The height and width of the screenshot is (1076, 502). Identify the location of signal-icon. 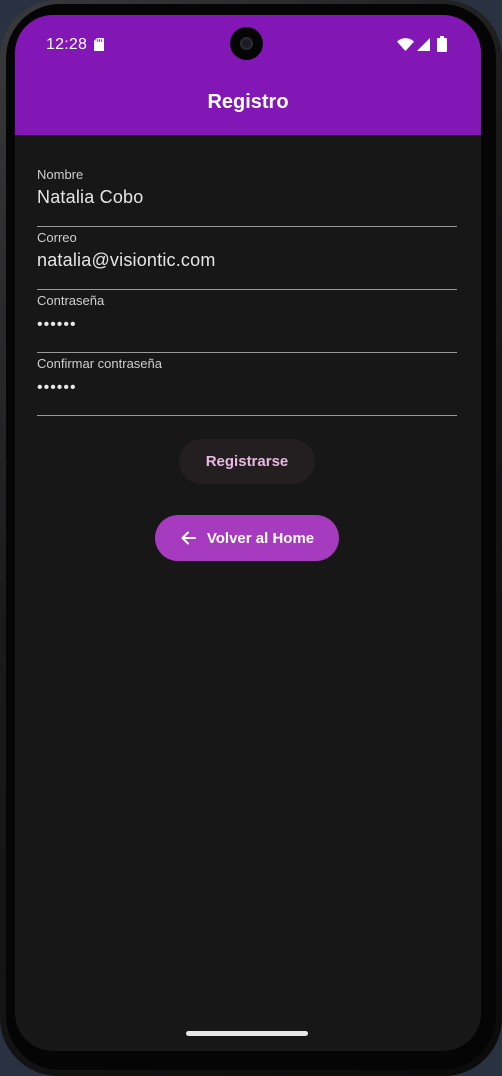
(423, 44).